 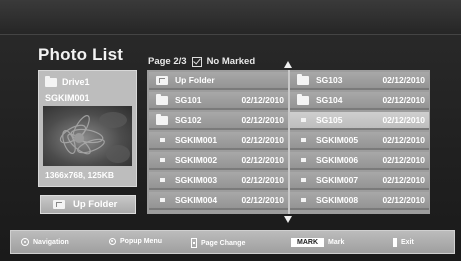 What do you see at coordinates (87, 136) in the screenshot?
I see `preview-thumbnail` at bounding box center [87, 136].